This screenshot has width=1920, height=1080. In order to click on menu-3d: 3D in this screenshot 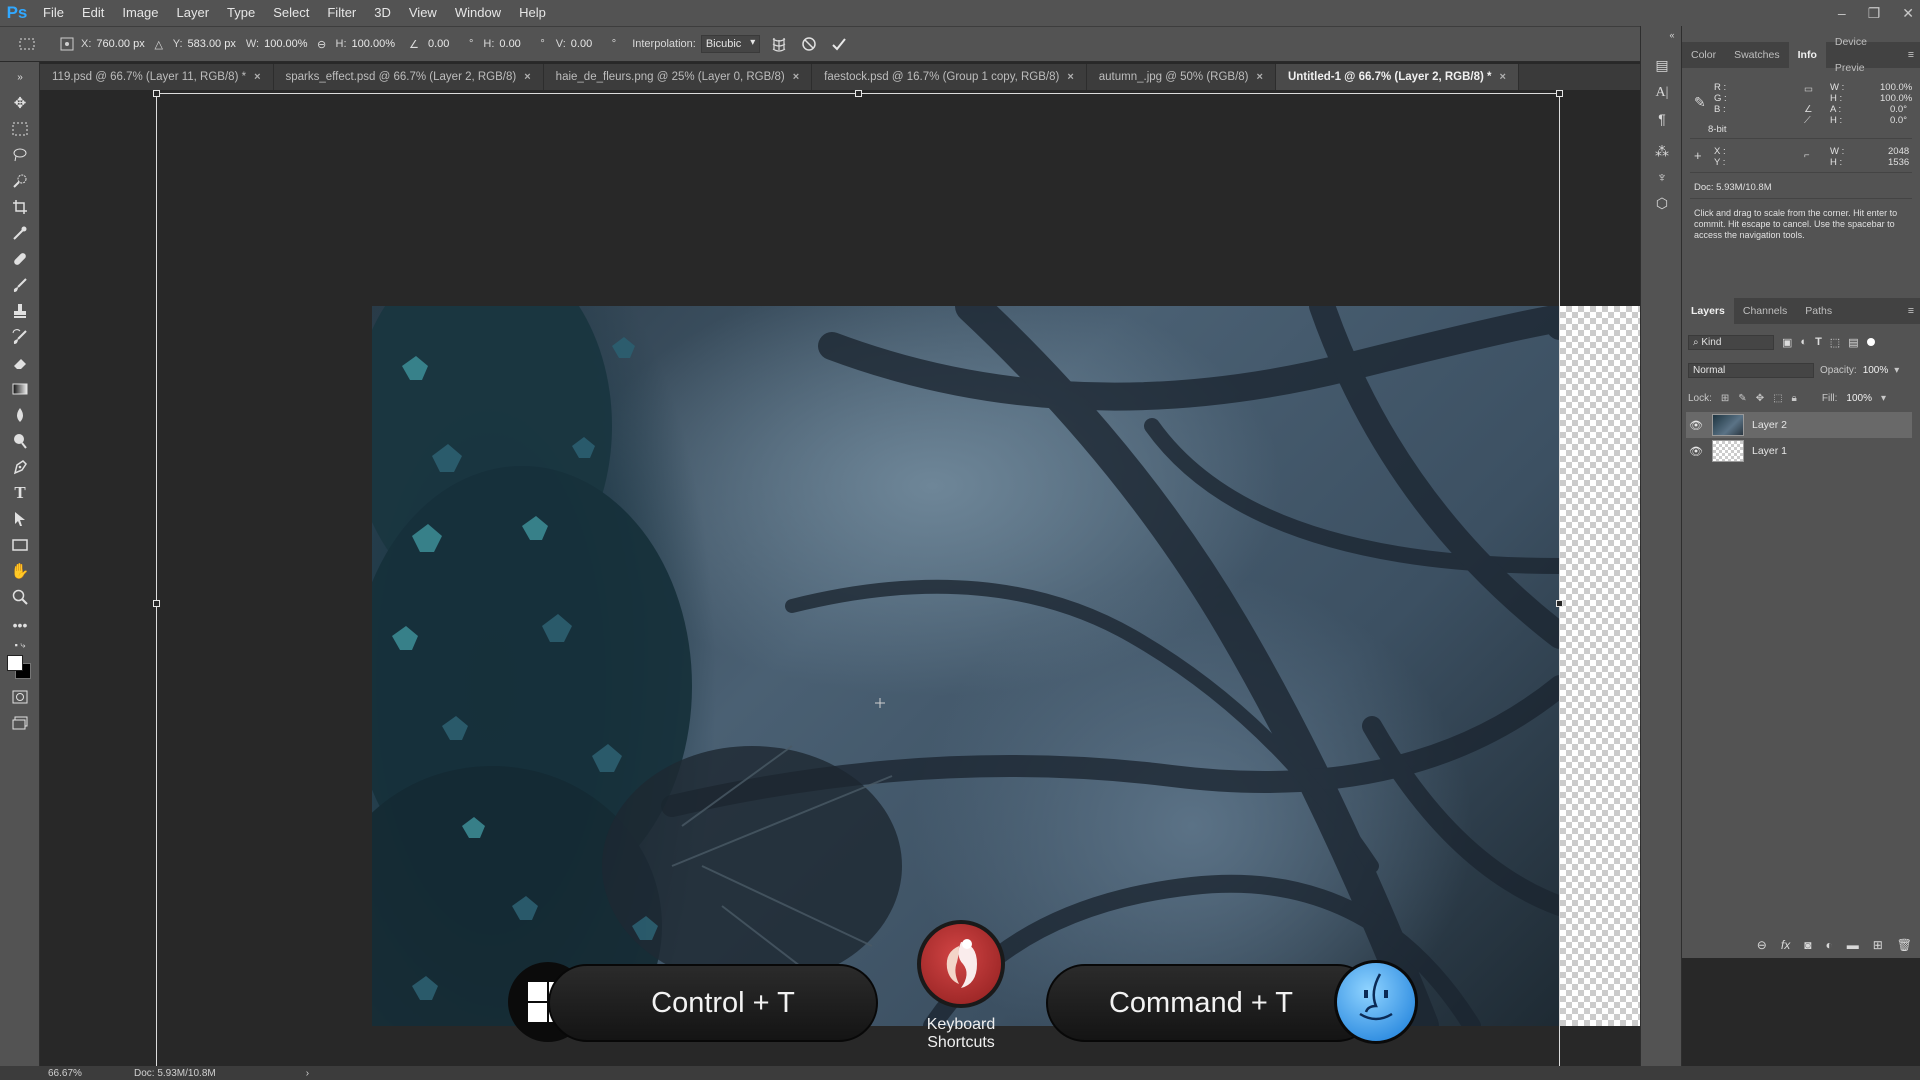, I will do `click(382, 13)`.